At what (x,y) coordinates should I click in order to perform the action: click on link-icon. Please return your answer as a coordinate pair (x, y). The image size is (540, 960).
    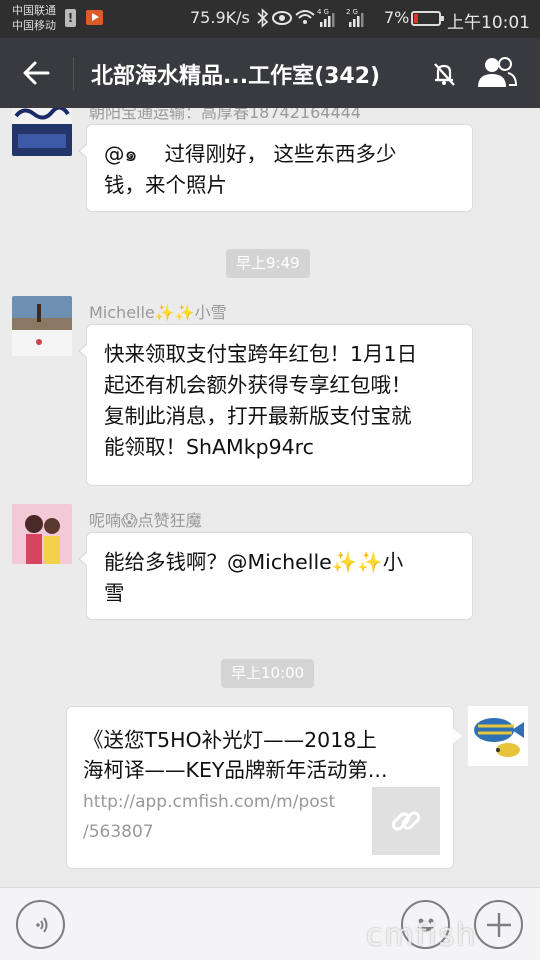
    Looking at the image, I should click on (406, 821).